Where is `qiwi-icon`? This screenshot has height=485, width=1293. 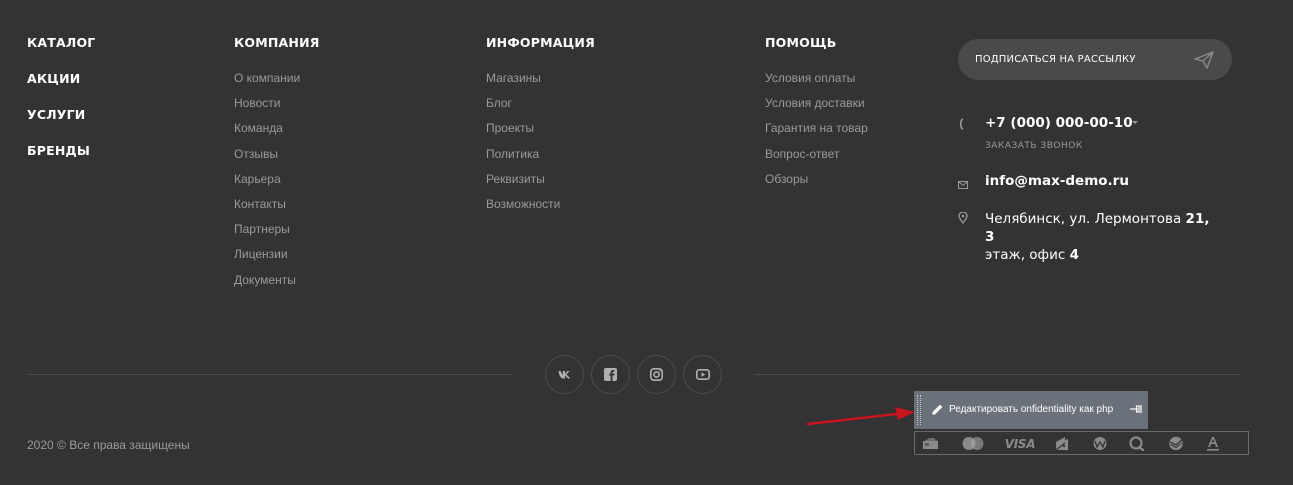 qiwi-icon is located at coordinates (1137, 443).